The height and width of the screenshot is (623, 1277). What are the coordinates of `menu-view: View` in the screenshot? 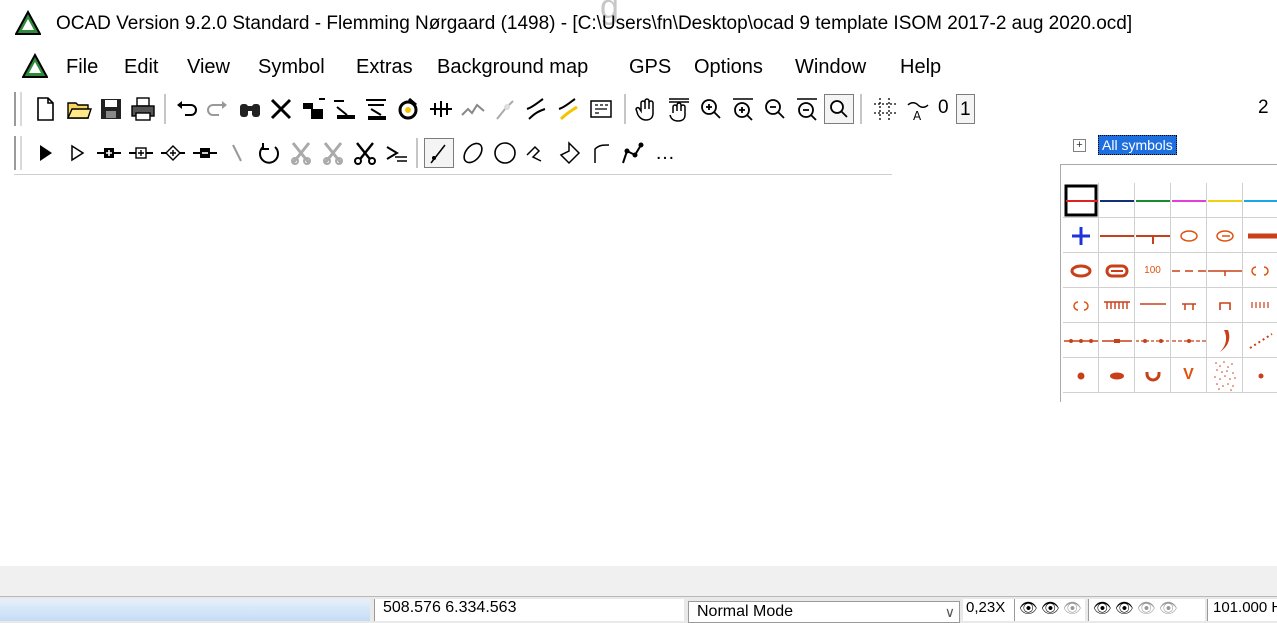 It's located at (208, 67).